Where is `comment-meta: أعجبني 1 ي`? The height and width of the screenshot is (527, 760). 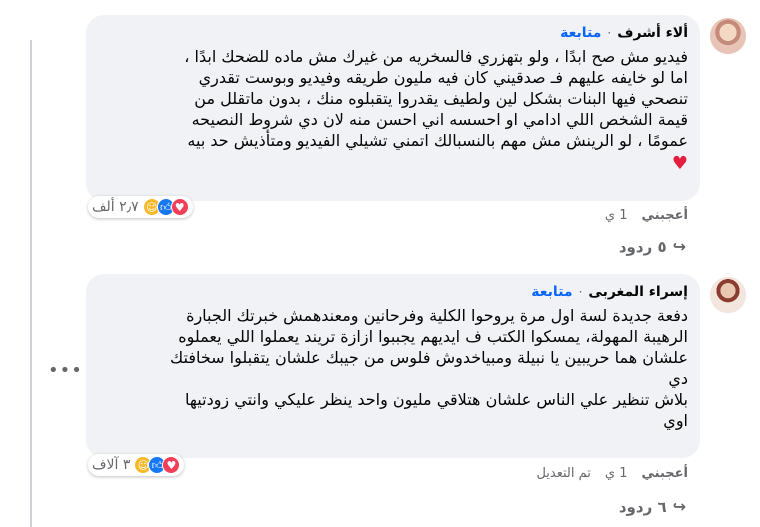 comment-meta: أعجبني 1 ي is located at coordinates (646, 215).